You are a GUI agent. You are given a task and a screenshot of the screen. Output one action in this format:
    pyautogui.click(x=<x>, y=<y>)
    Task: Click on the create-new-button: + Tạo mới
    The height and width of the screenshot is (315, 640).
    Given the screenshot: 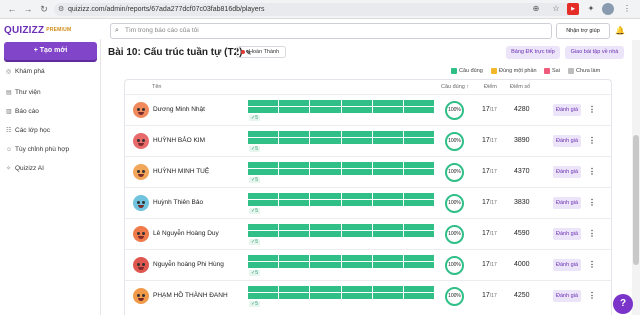 What is the action you would take?
    pyautogui.click(x=50, y=51)
    